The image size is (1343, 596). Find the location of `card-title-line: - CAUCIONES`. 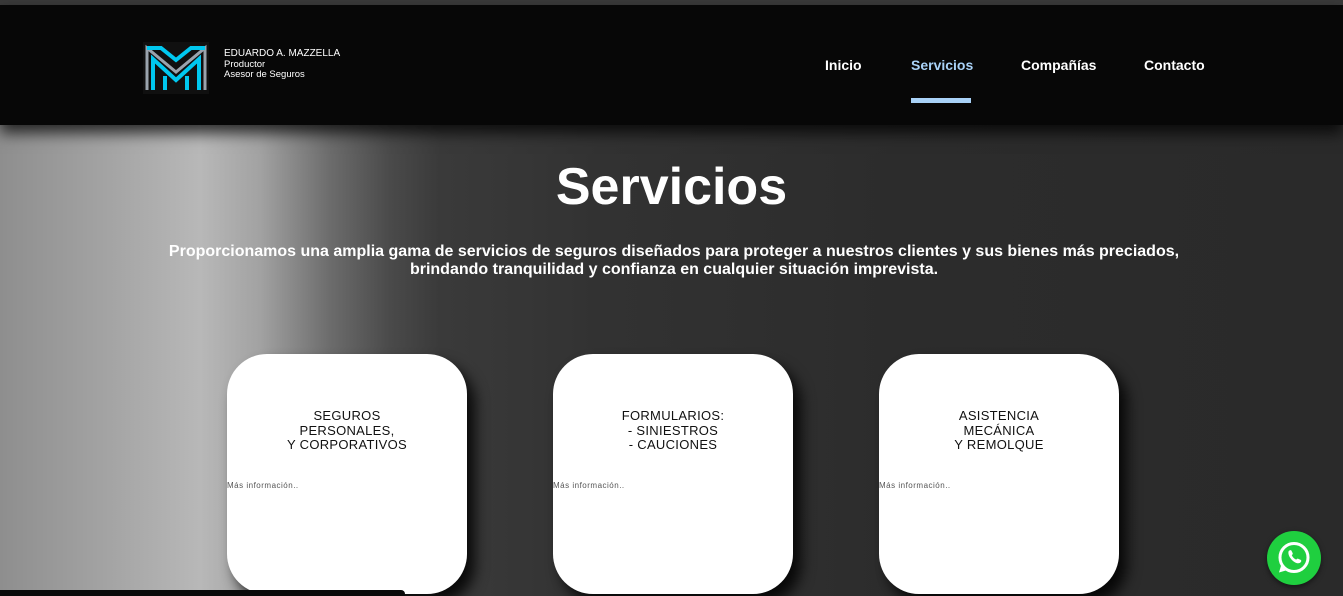

card-title-line: - CAUCIONES is located at coordinates (673, 444).